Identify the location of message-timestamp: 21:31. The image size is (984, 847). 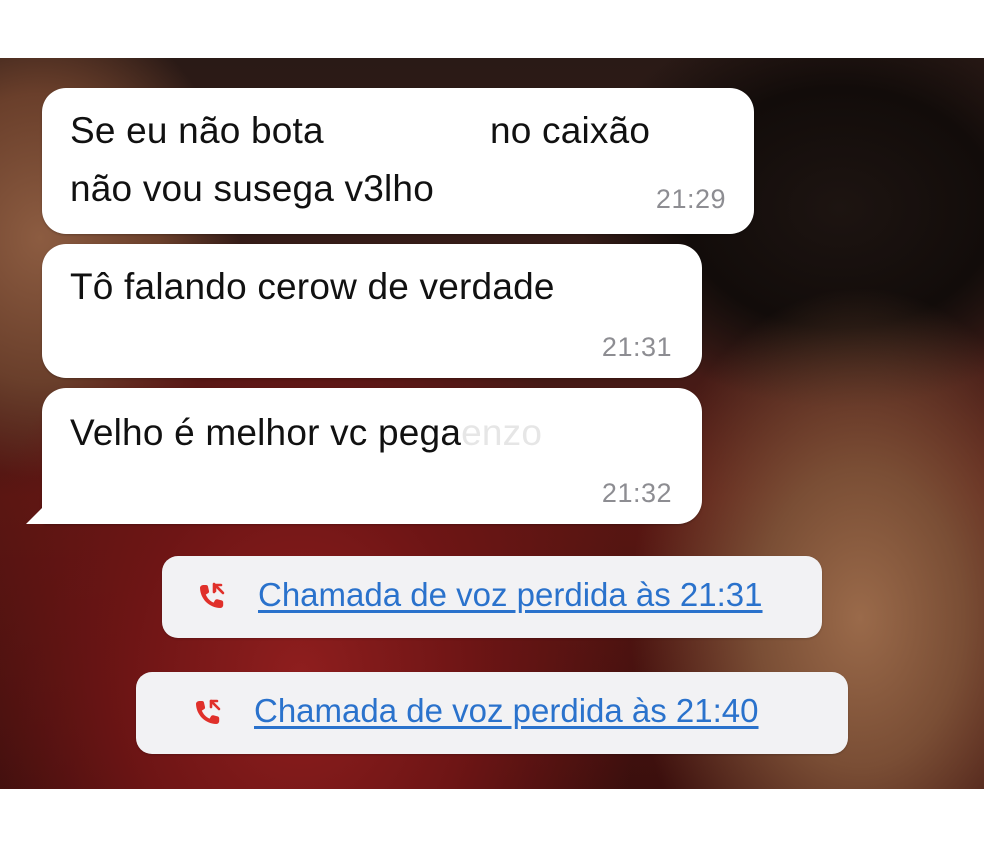
(636, 347).